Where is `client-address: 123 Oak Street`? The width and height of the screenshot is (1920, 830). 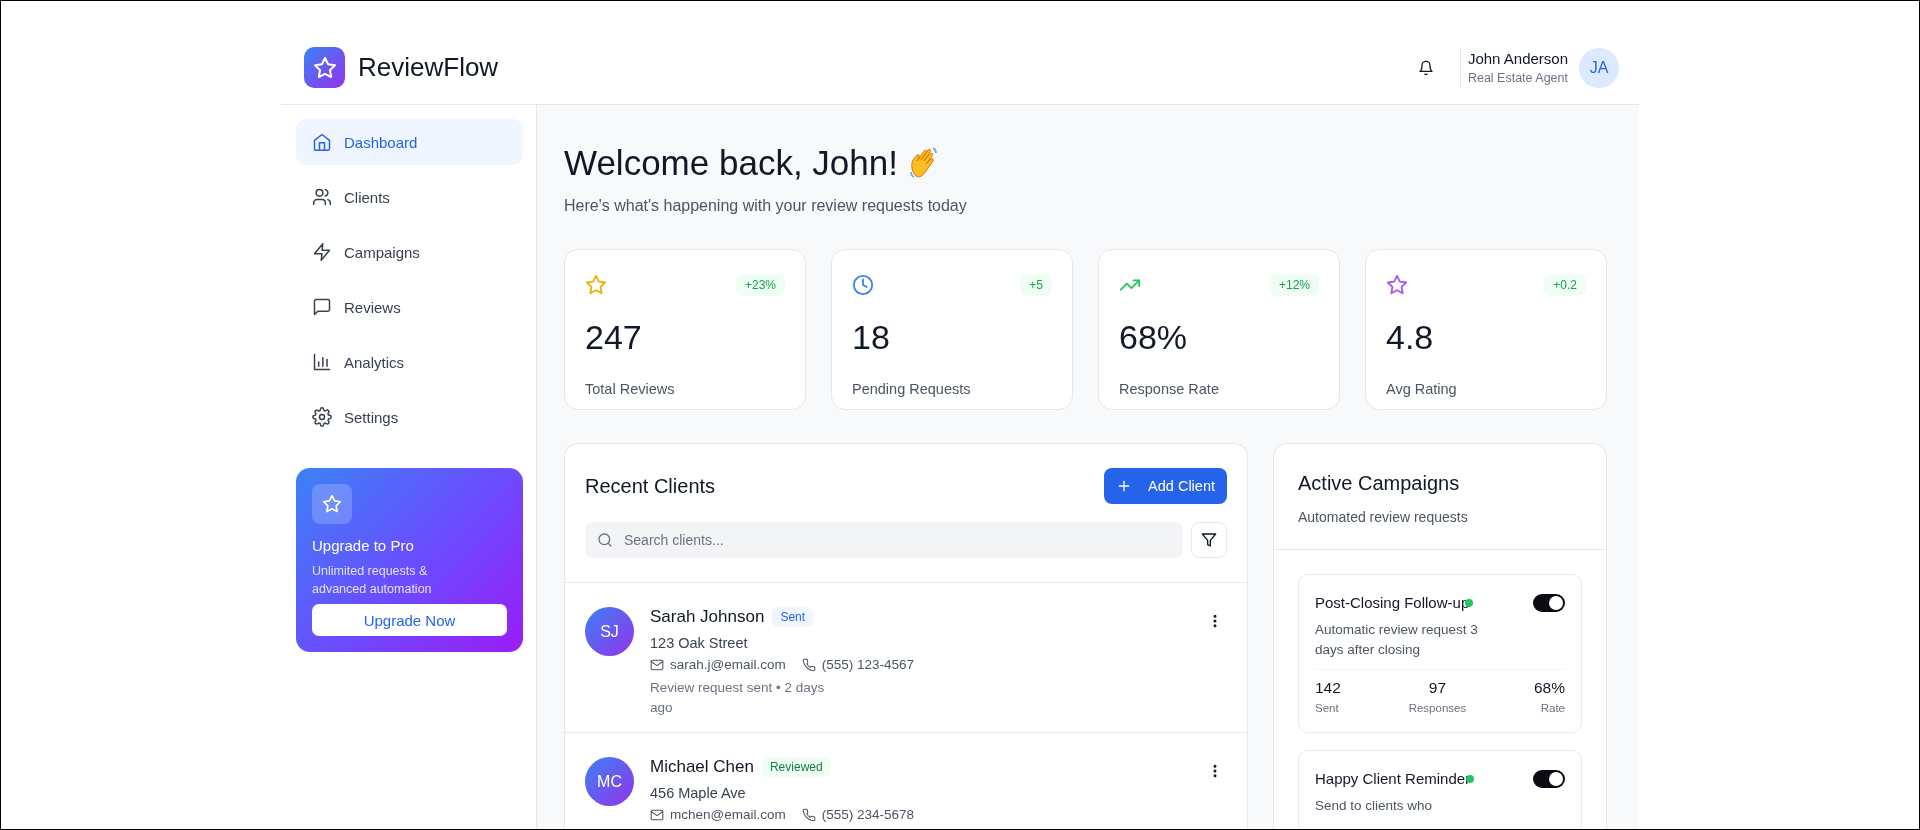
client-address: 123 Oak Street is located at coordinates (699, 643).